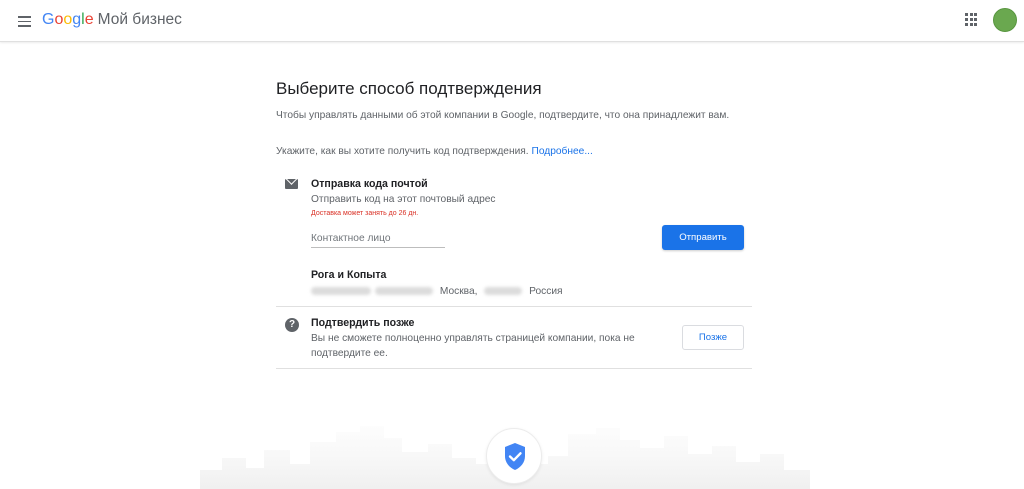  What do you see at coordinates (503, 291) in the screenshot?
I see `redacted-postal-code` at bounding box center [503, 291].